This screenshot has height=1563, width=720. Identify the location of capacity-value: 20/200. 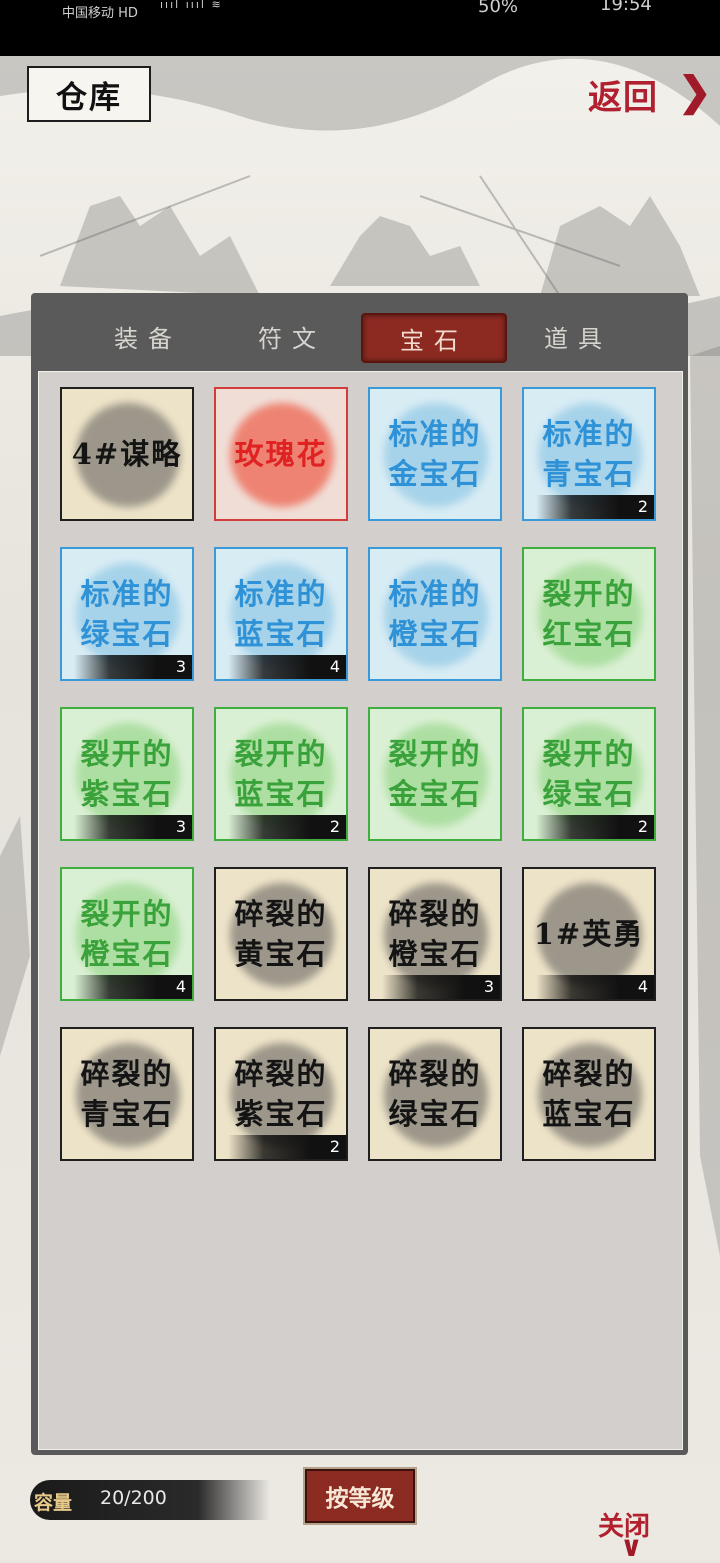
(133, 1498).